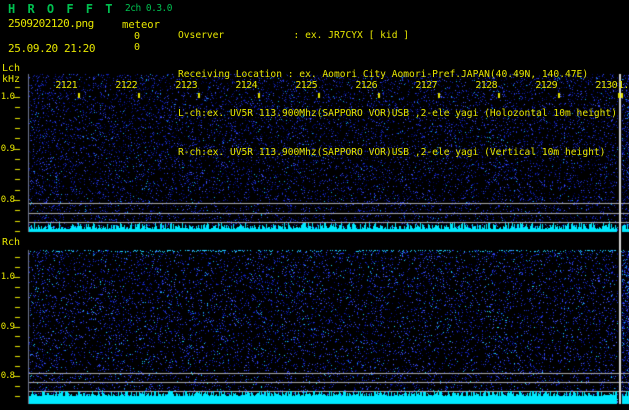 This screenshot has width=629, height=410. What do you see at coordinates (137, 47) in the screenshot?
I see `meteor-count-lower: 0` at bounding box center [137, 47].